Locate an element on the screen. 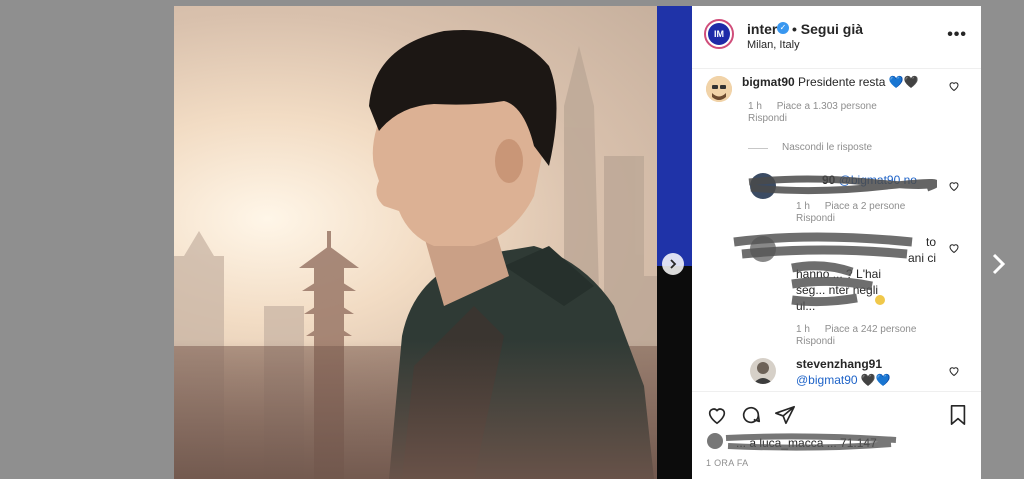  hide-replies-button: Nascondi le risposte is located at coordinates (827, 147).